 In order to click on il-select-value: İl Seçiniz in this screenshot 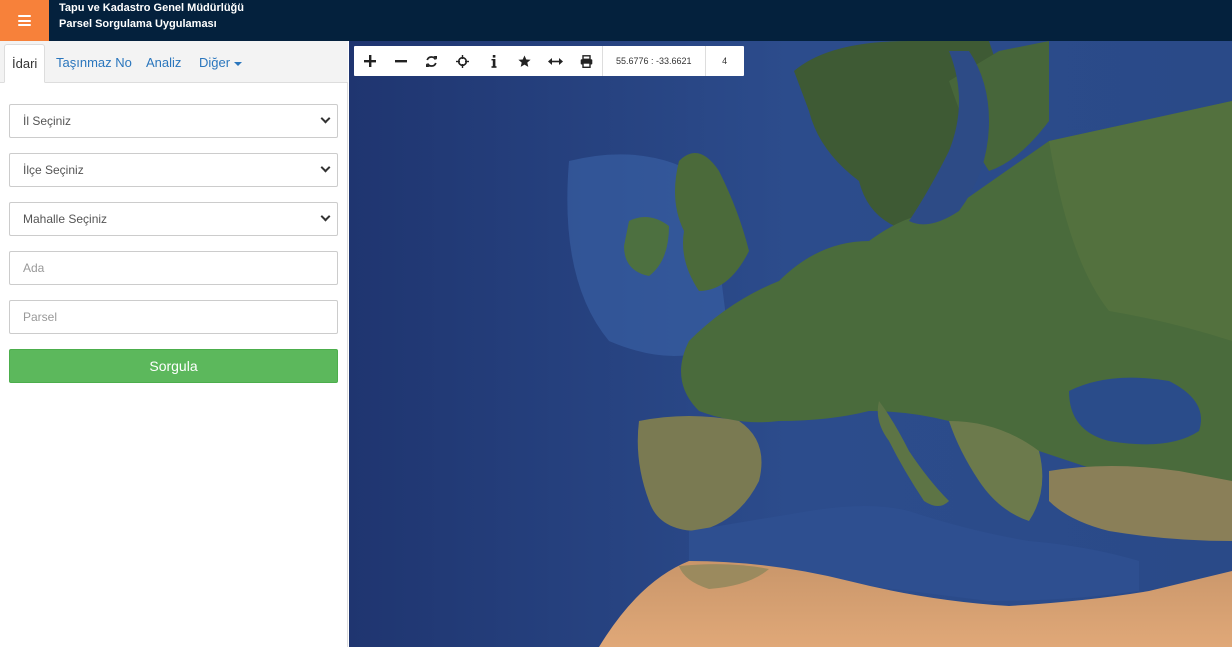, I will do `click(47, 121)`.